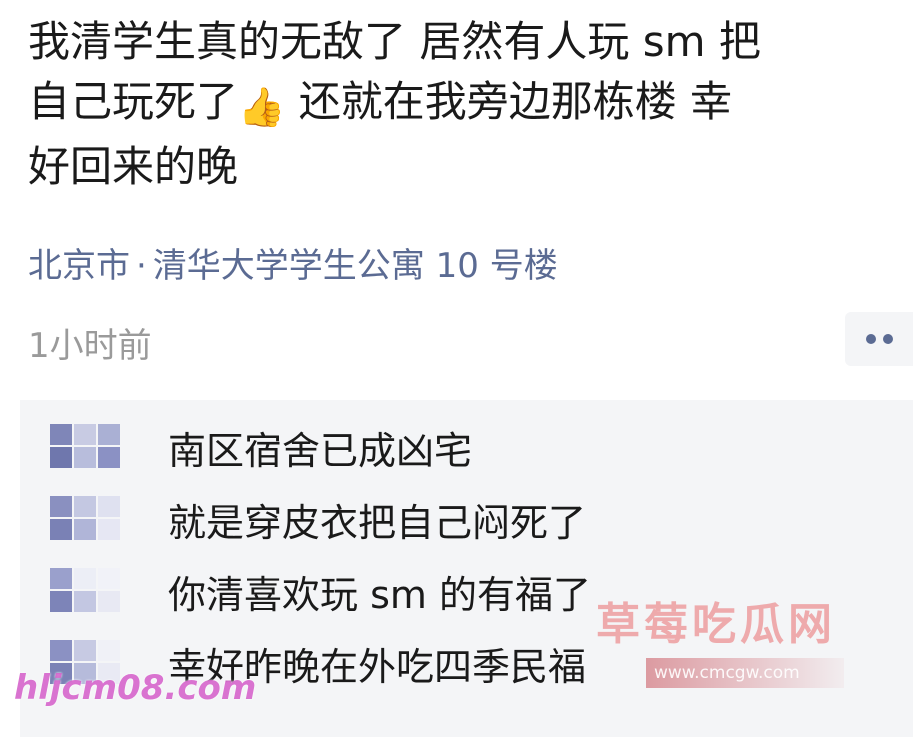  What do you see at coordinates (377, 523) in the screenshot?
I see `comment-text: 就是穿皮衣把自己闷死了` at bounding box center [377, 523].